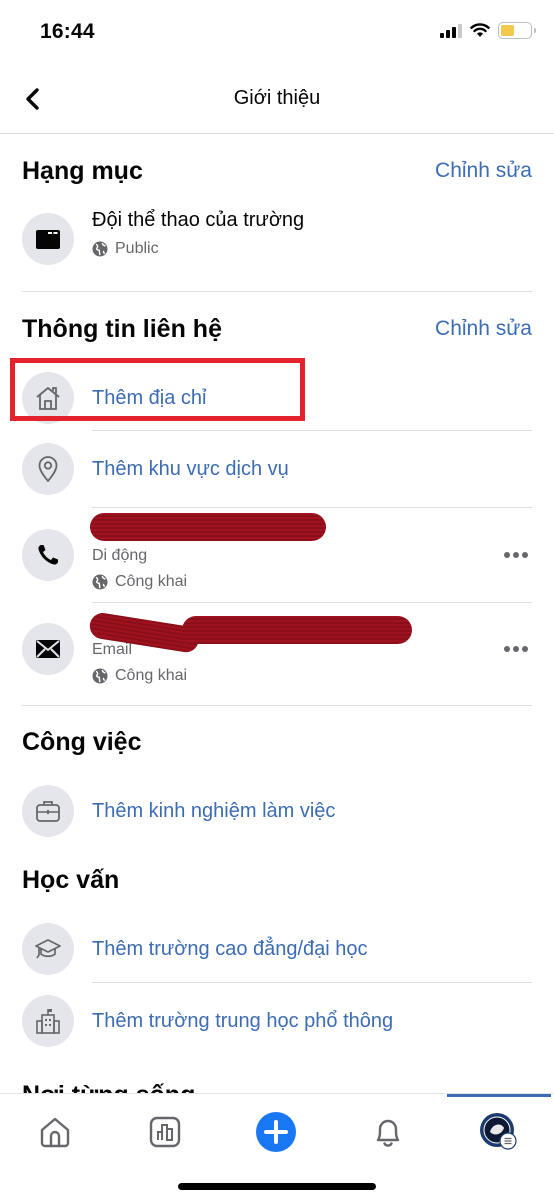 This screenshot has height=1200, width=554. Describe the element at coordinates (82, 170) in the screenshot. I see `section-title-category: Hạng mục` at that location.